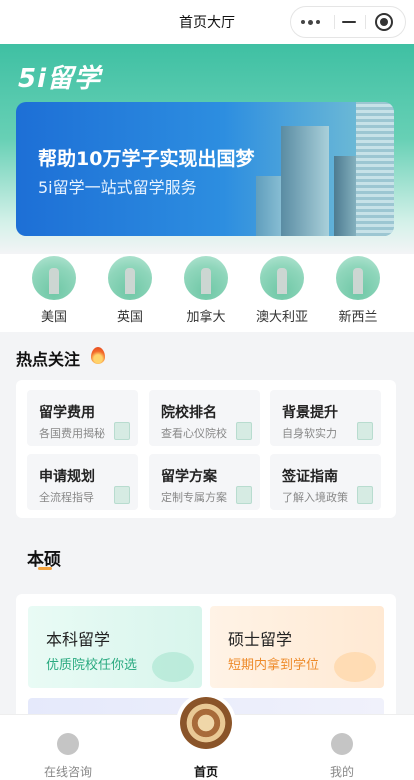 The height and width of the screenshot is (780, 414). Describe the element at coordinates (205, 772) in the screenshot. I see `tab-label: 首页` at that location.